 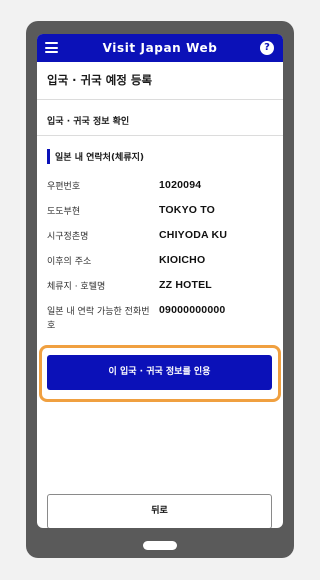 What do you see at coordinates (98, 319) in the screenshot?
I see `field-label: 일본 내 연락 가능한 전화번호` at bounding box center [98, 319].